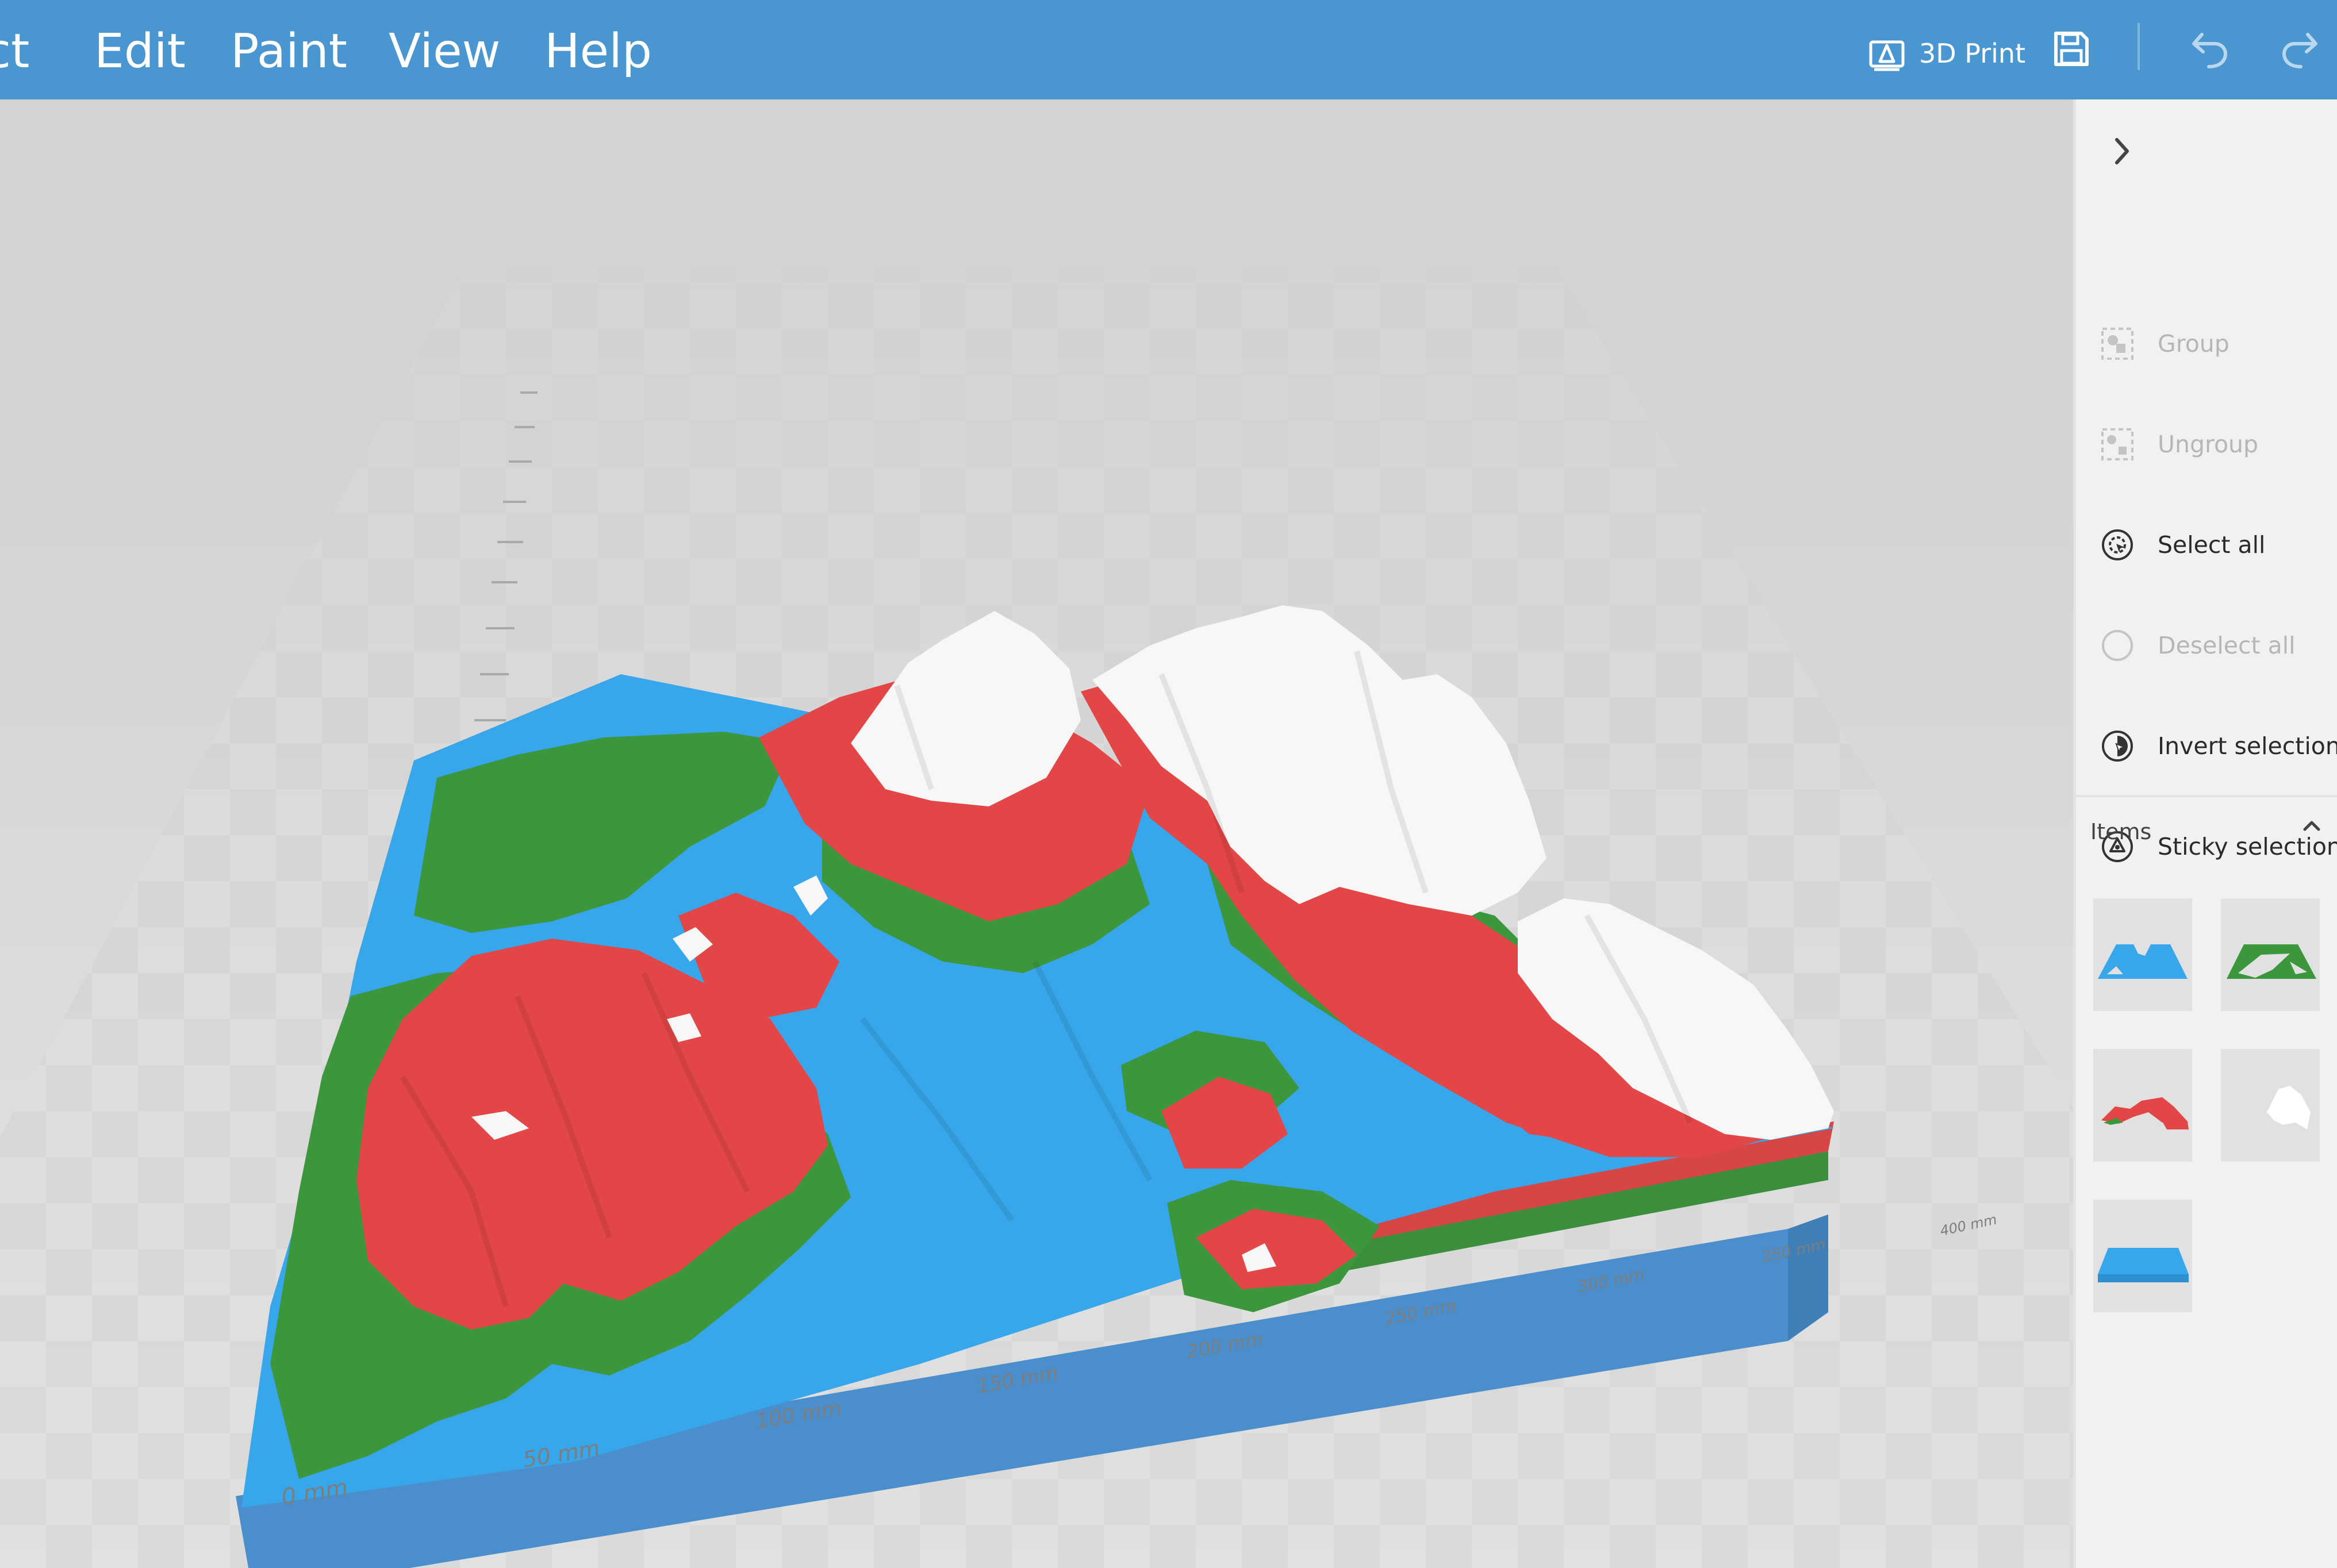 This screenshot has height=1568, width=2337. I want to click on undo-icon, so click(2211, 49).